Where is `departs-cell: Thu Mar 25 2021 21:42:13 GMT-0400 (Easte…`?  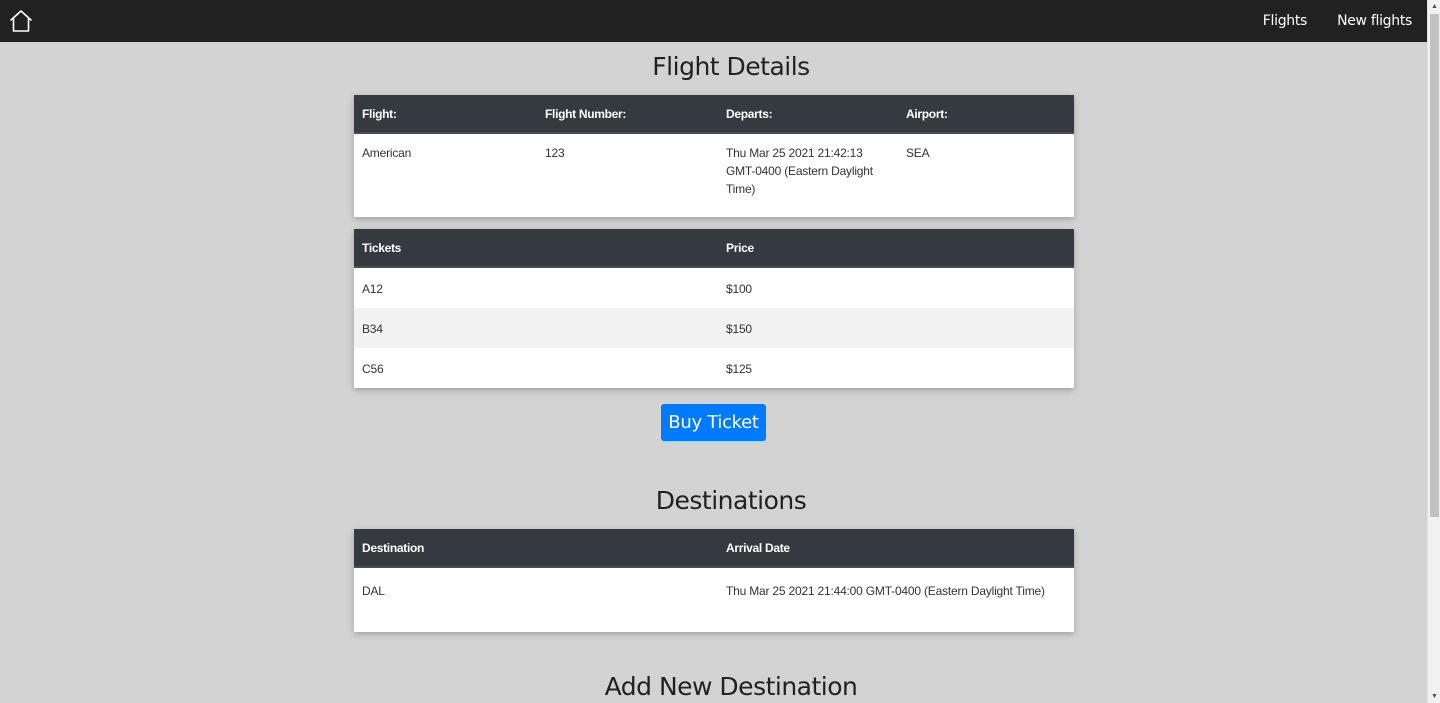
departs-cell: Thu Mar 25 2021 21:42:13 GMT-0400 (Easte… is located at coordinates (799, 171).